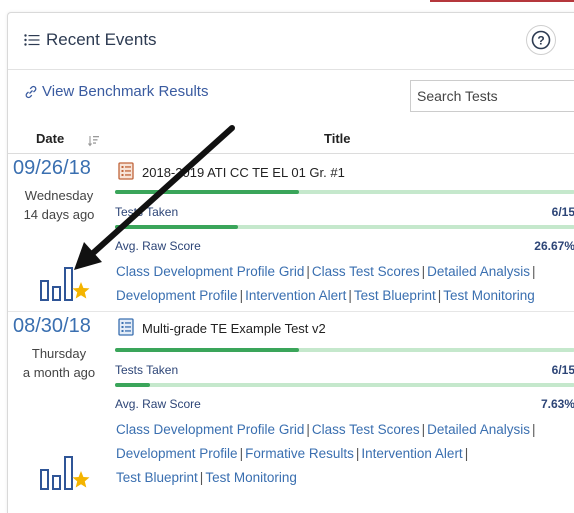 The height and width of the screenshot is (513, 574). I want to click on question-icon: ?, so click(541, 40).